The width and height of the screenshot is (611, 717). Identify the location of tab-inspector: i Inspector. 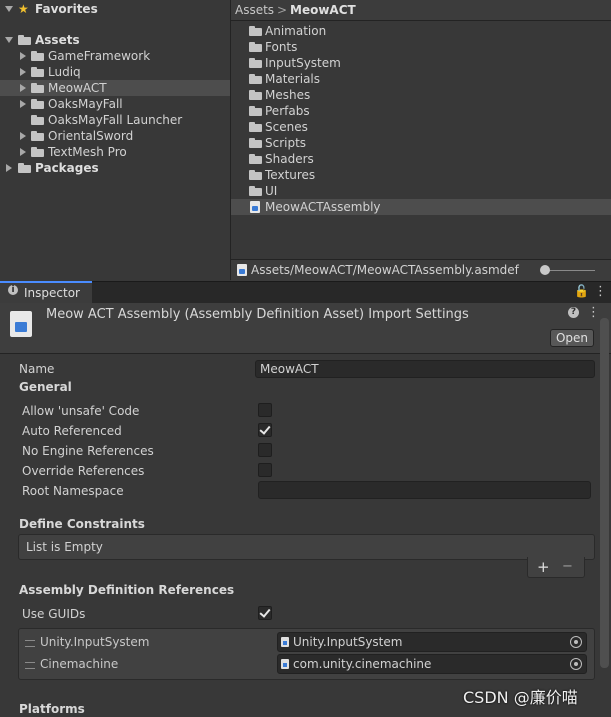
(46, 292).